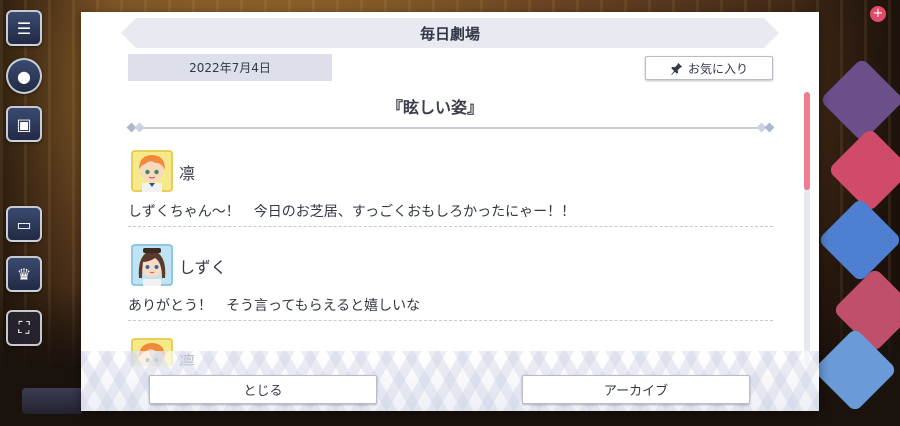  What do you see at coordinates (807, 141) in the screenshot?
I see `scroll-thumb` at bounding box center [807, 141].